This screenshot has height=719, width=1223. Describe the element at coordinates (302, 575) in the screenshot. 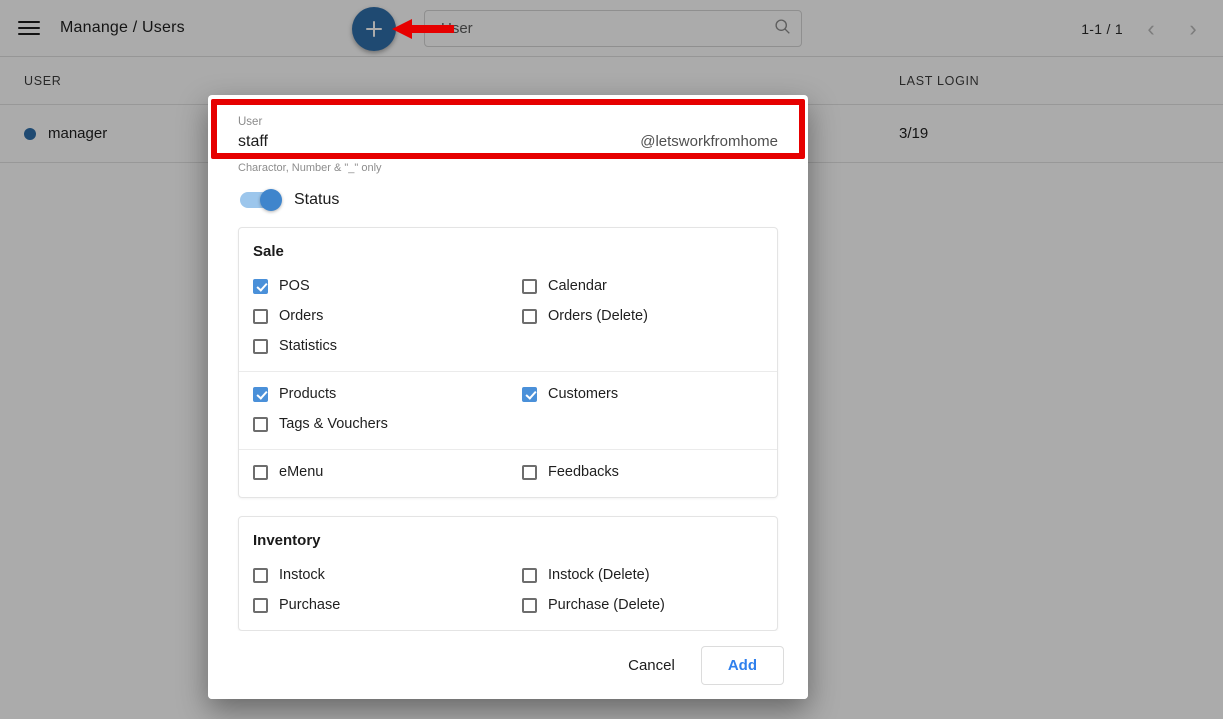

I see `permission-label: Instock` at that location.